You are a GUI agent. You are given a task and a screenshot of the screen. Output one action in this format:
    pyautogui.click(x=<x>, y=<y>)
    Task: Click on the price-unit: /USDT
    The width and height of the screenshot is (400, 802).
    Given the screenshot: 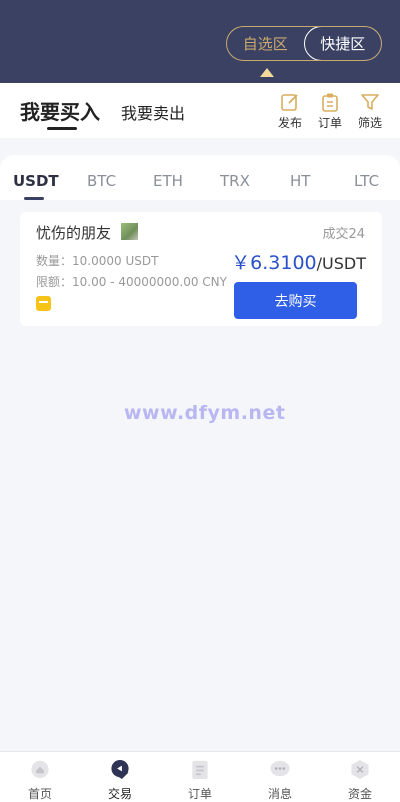 What is the action you would take?
    pyautogui.click(x=341, y=263)
    